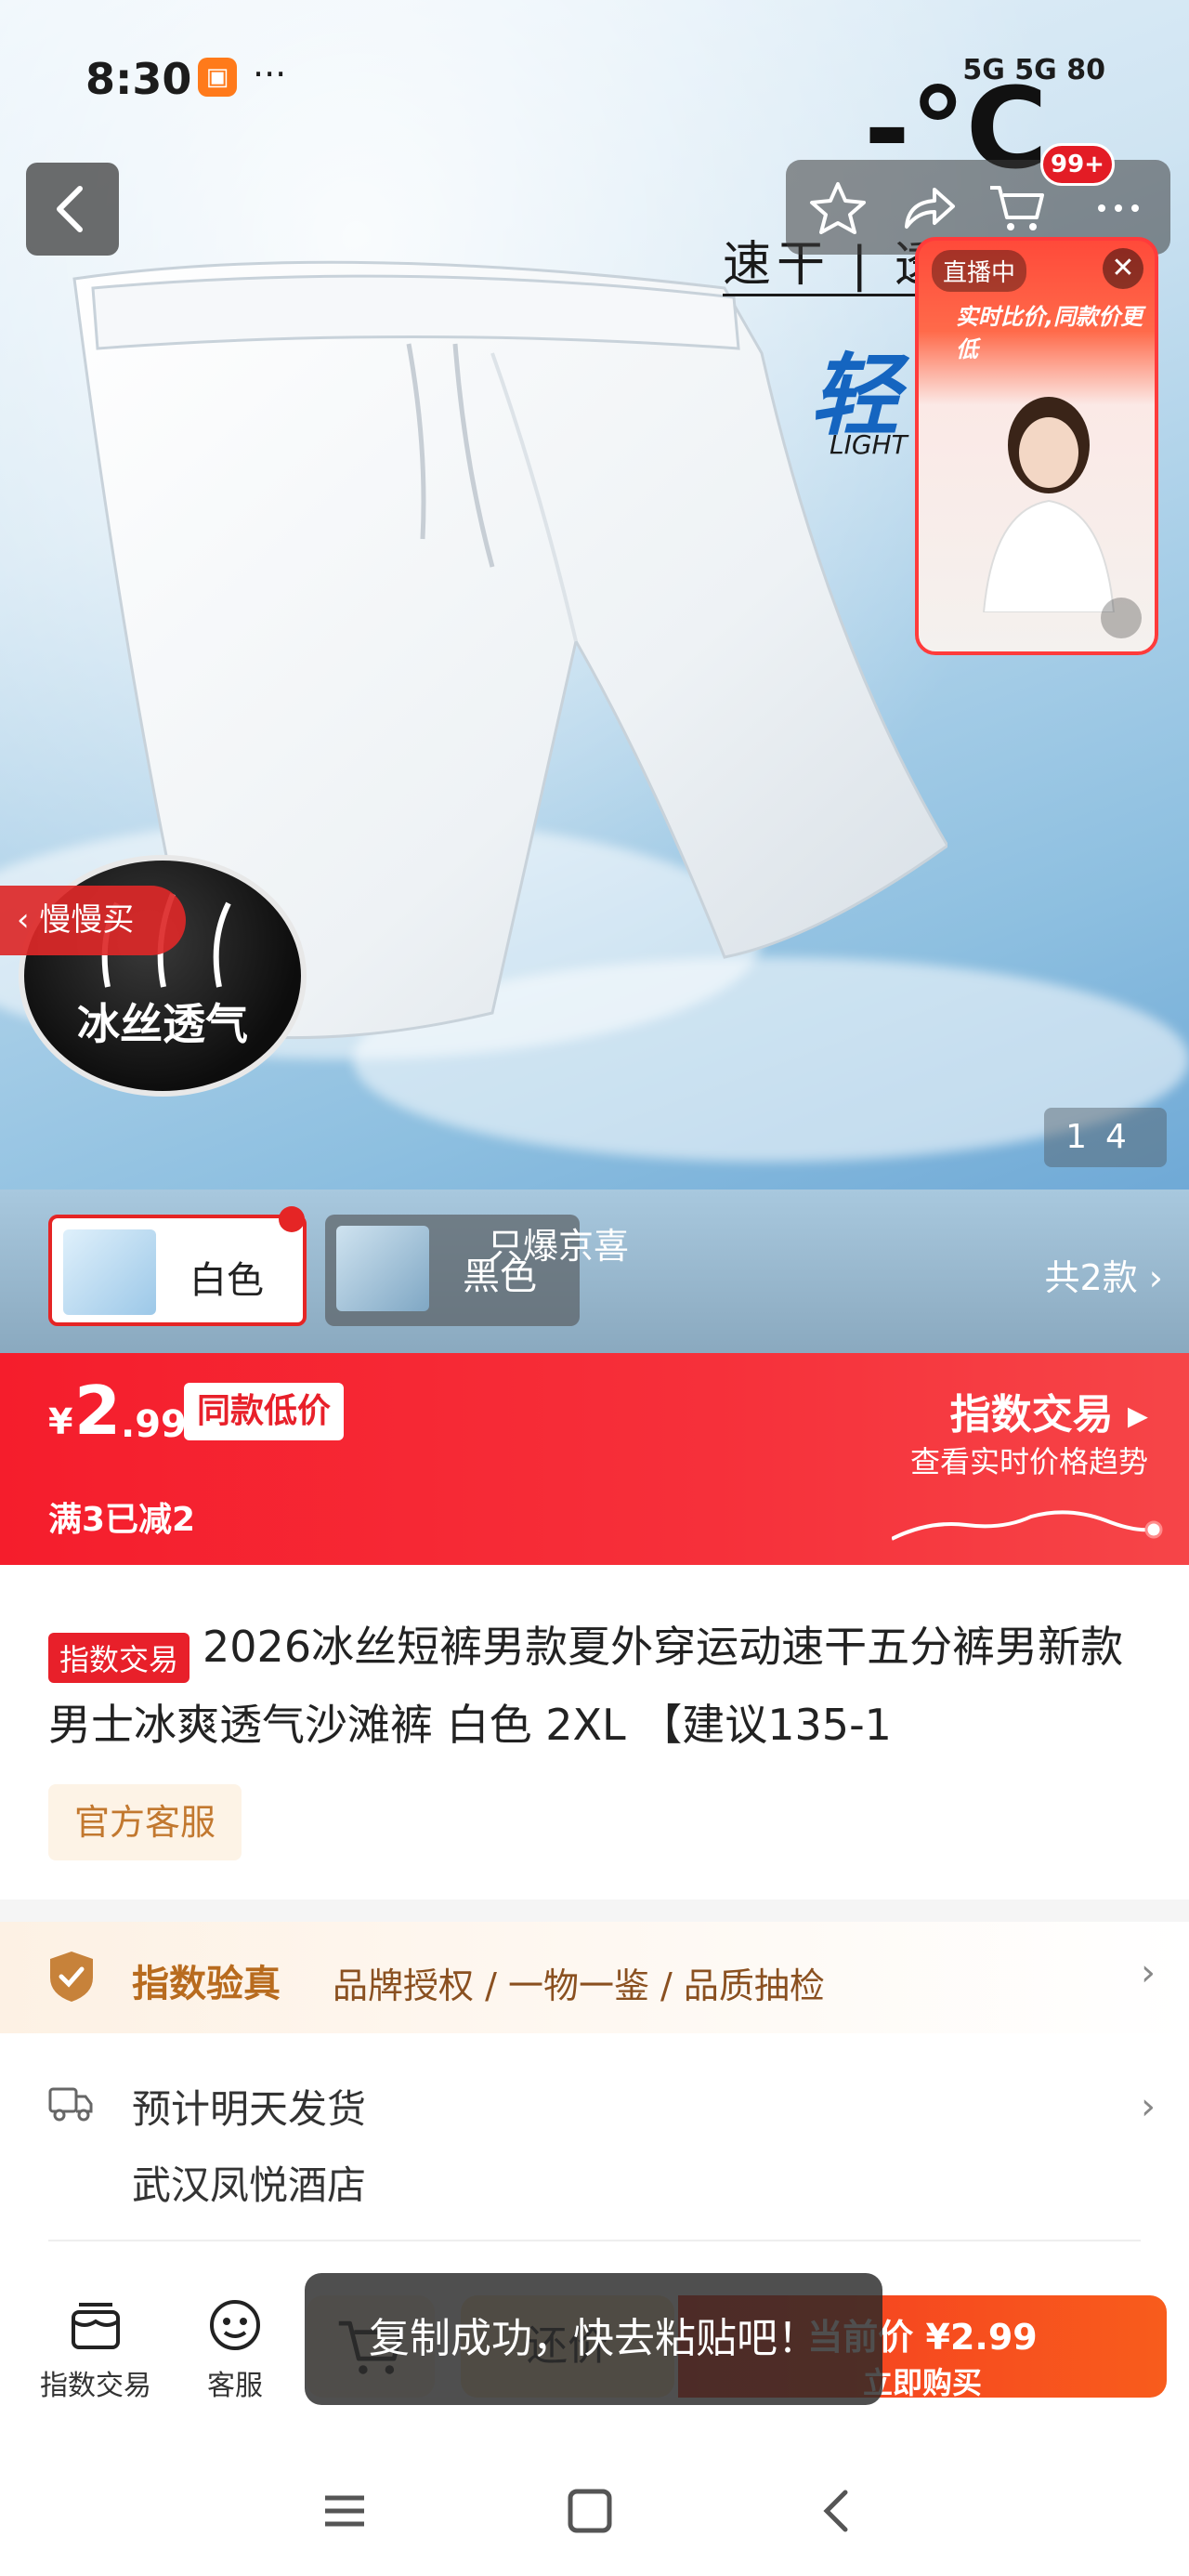 The height and width of the screenshot is (2576, 1189). I want to click on customer-service-label: 客服, so click(235, 2386).